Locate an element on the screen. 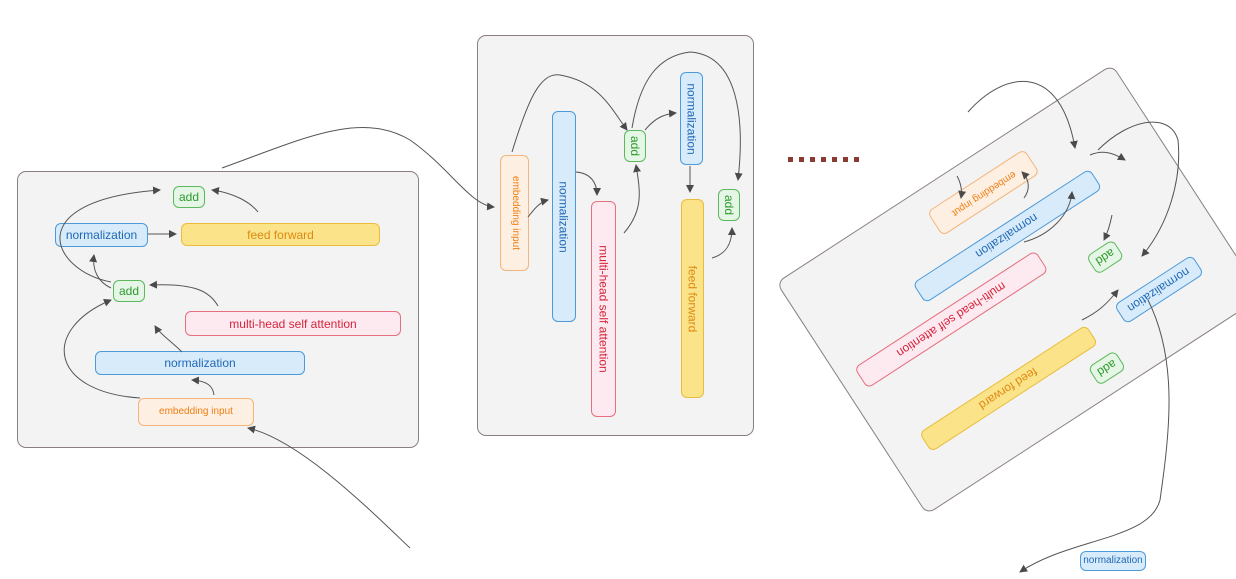 The height and width of the screenshot is (579, 1236). normalization-block-bottom: normalization is located at coordinates (200, 363).